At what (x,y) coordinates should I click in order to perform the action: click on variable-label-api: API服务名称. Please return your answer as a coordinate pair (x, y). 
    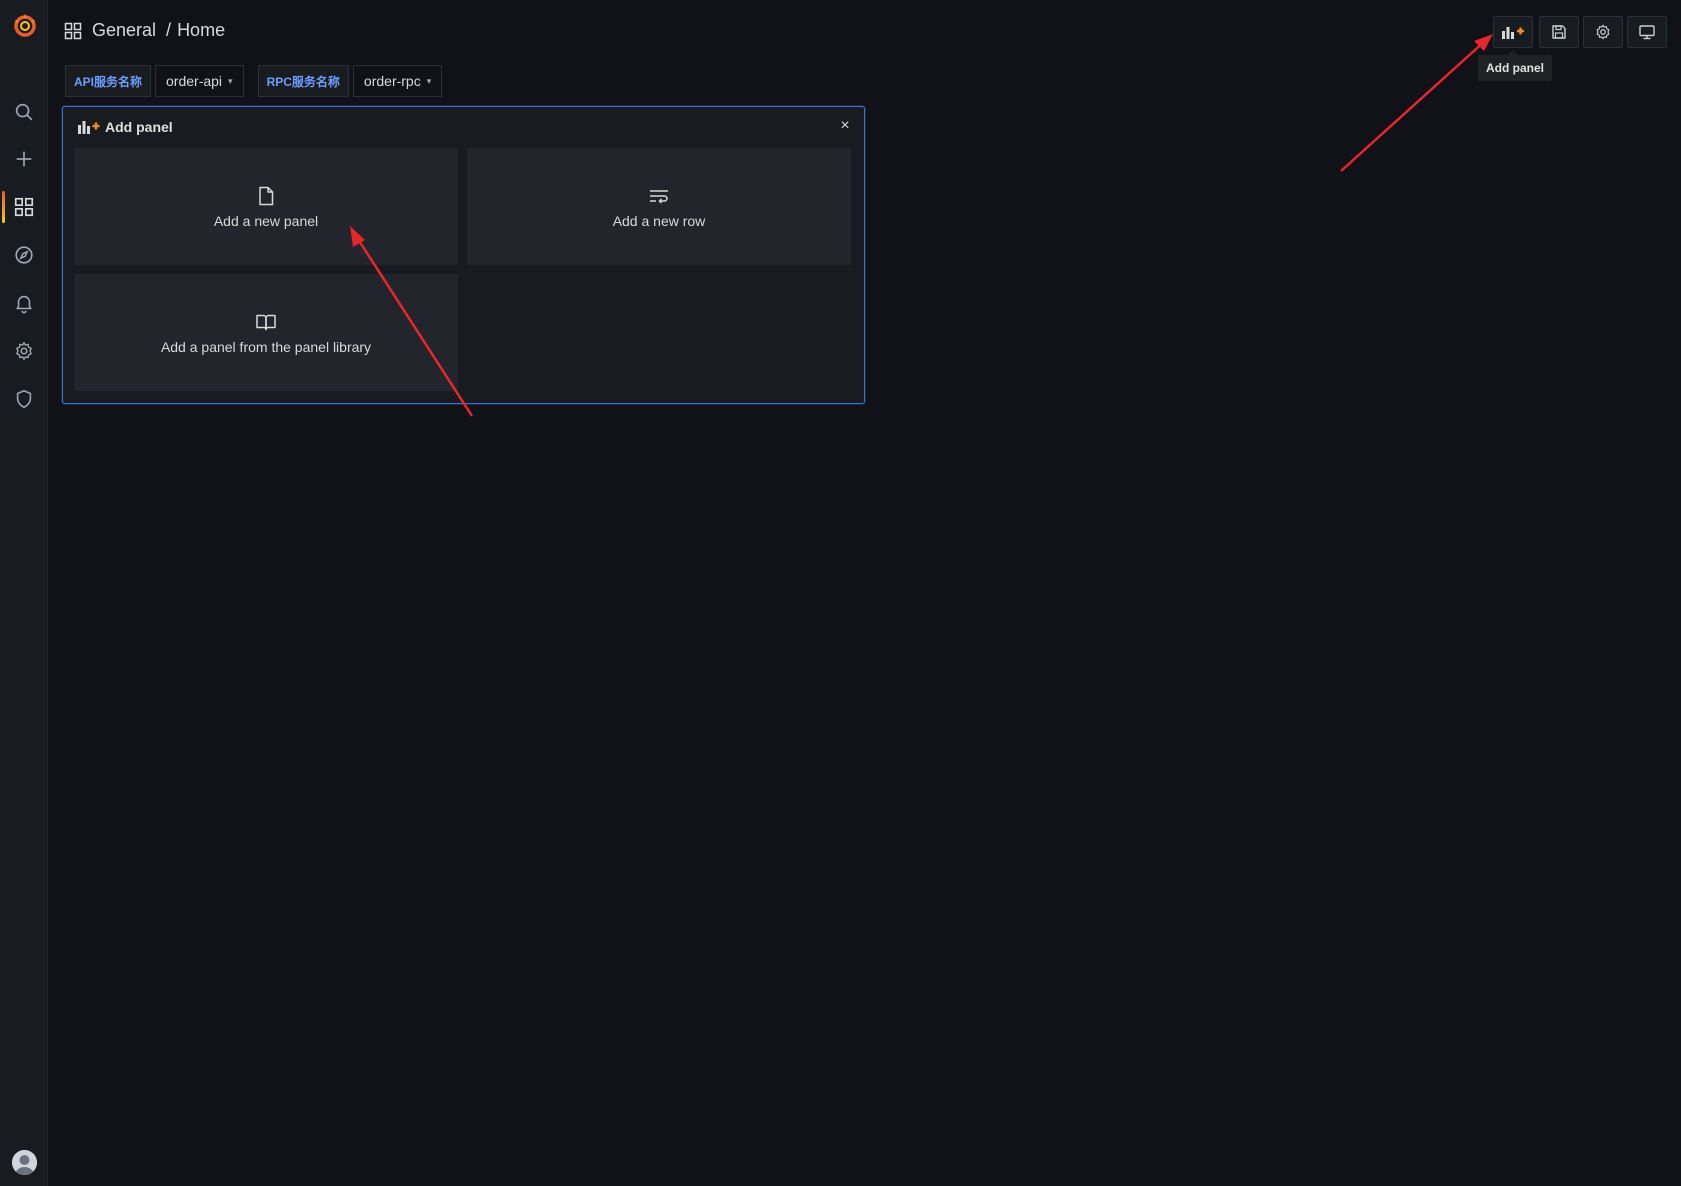
    Looking at the image, I should click on (108, 81).